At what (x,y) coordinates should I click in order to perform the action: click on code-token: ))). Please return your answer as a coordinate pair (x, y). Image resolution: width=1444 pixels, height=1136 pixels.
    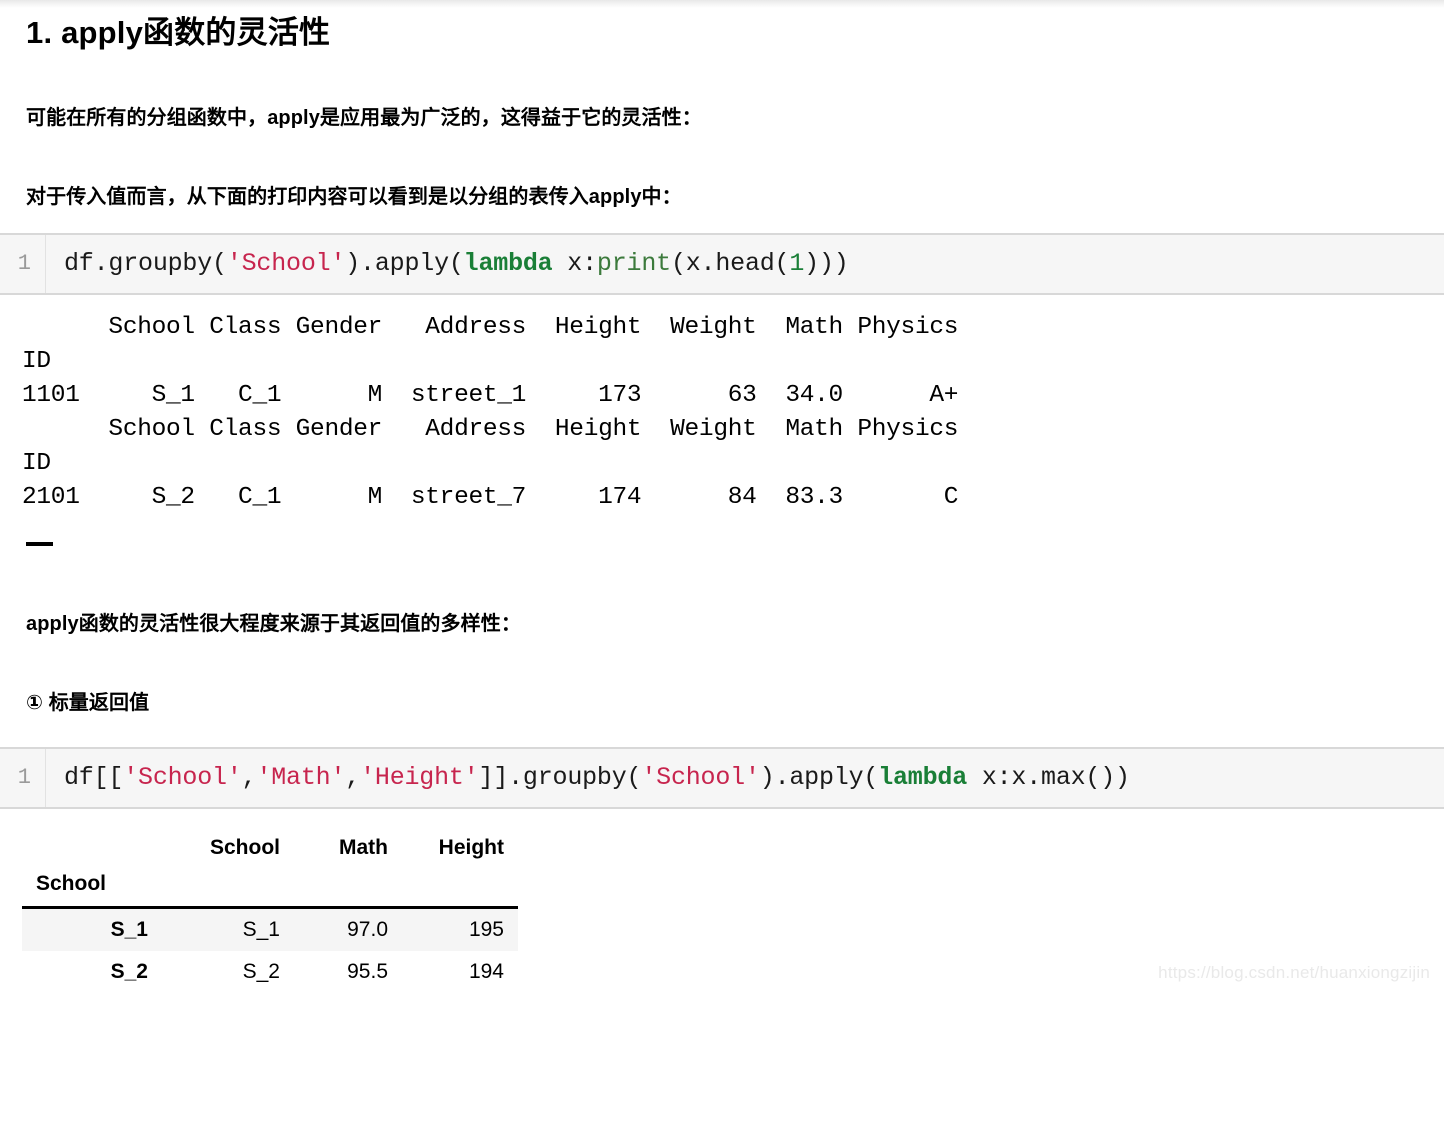
    Looking at the image, I should click on (826, 264).